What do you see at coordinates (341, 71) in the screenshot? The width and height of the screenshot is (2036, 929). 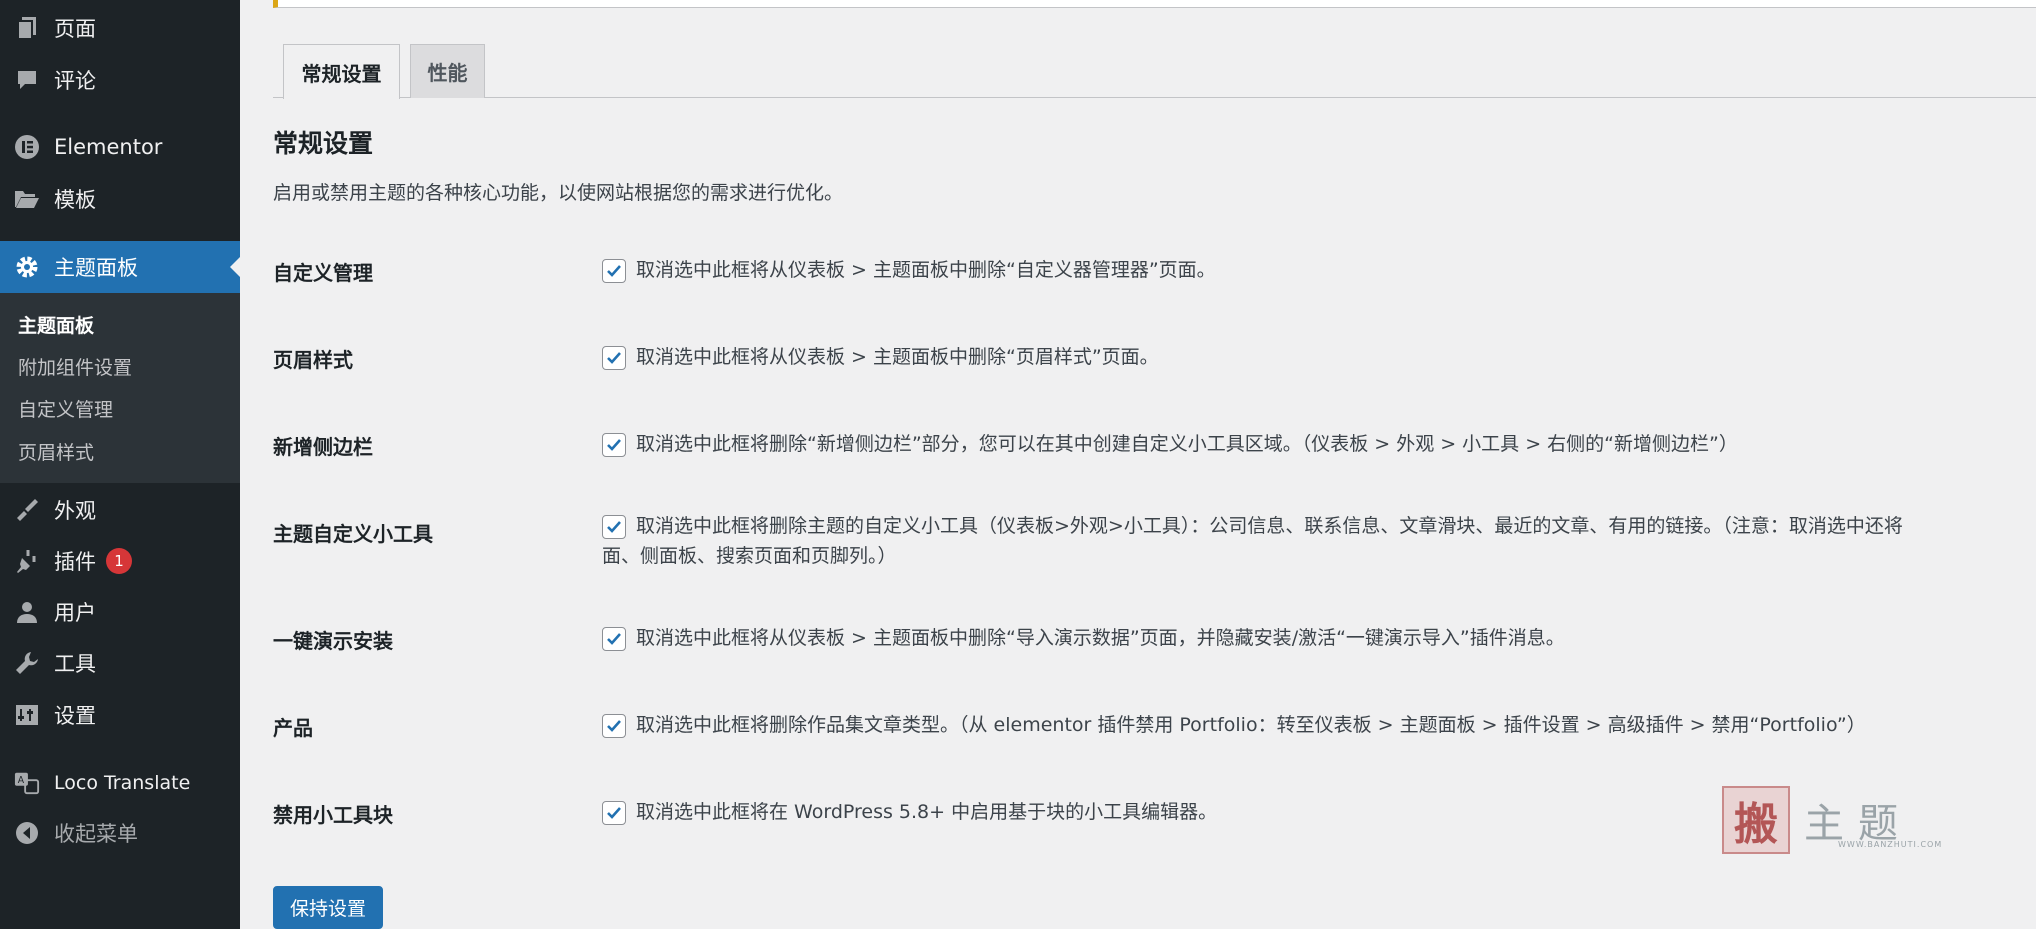 I see `tab-general-settings: 常规设置` at bounding box center [341, 71].